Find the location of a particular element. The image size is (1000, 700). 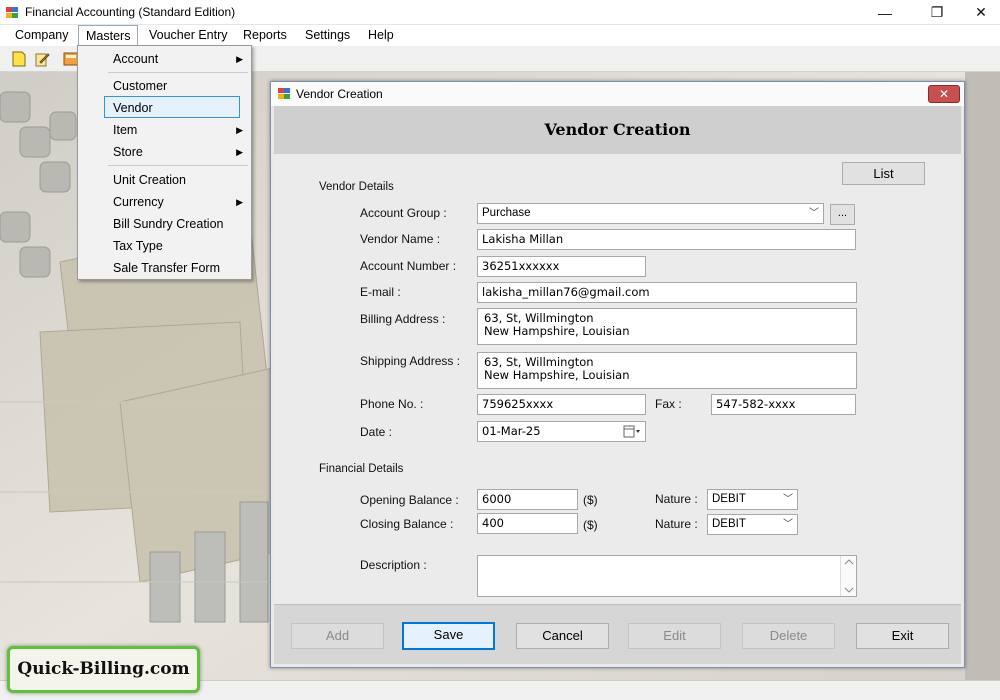

restore-button: ❐ is located at coordinates (937, 12).